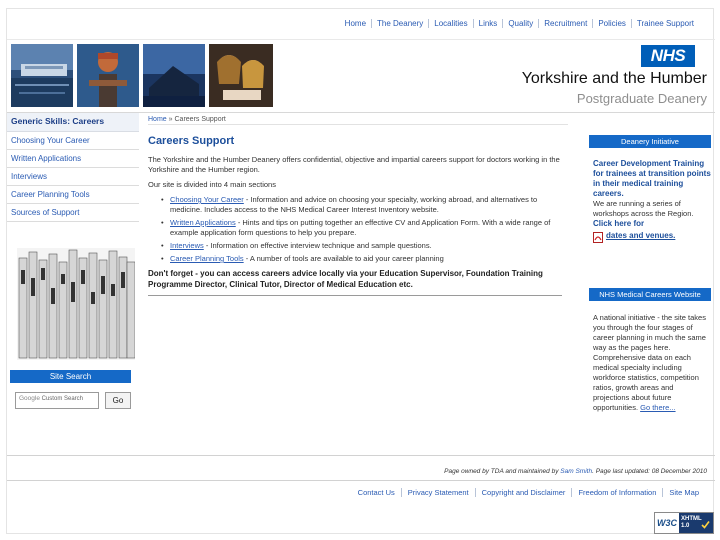 The height and width of the screenshot is (540, 720). I want to click on nav-links: Links, so click(487, 23).